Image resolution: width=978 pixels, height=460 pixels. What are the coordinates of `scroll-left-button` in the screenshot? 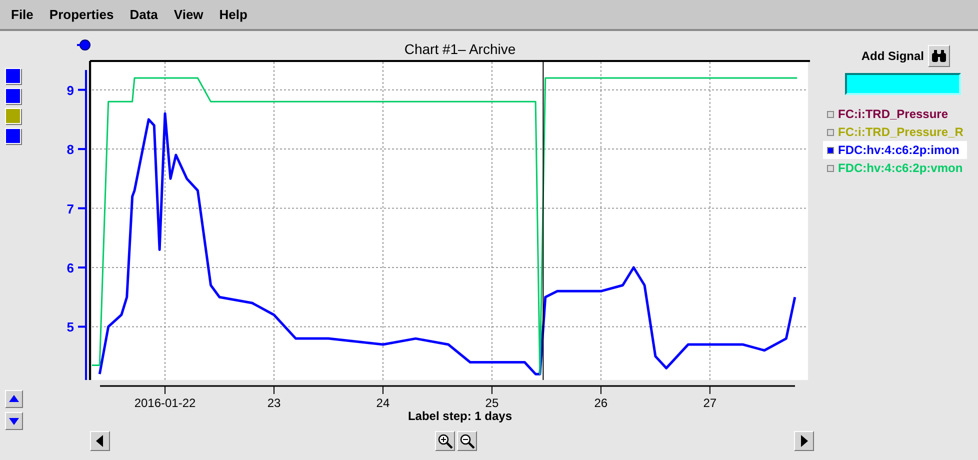 It's located at (100, 441).